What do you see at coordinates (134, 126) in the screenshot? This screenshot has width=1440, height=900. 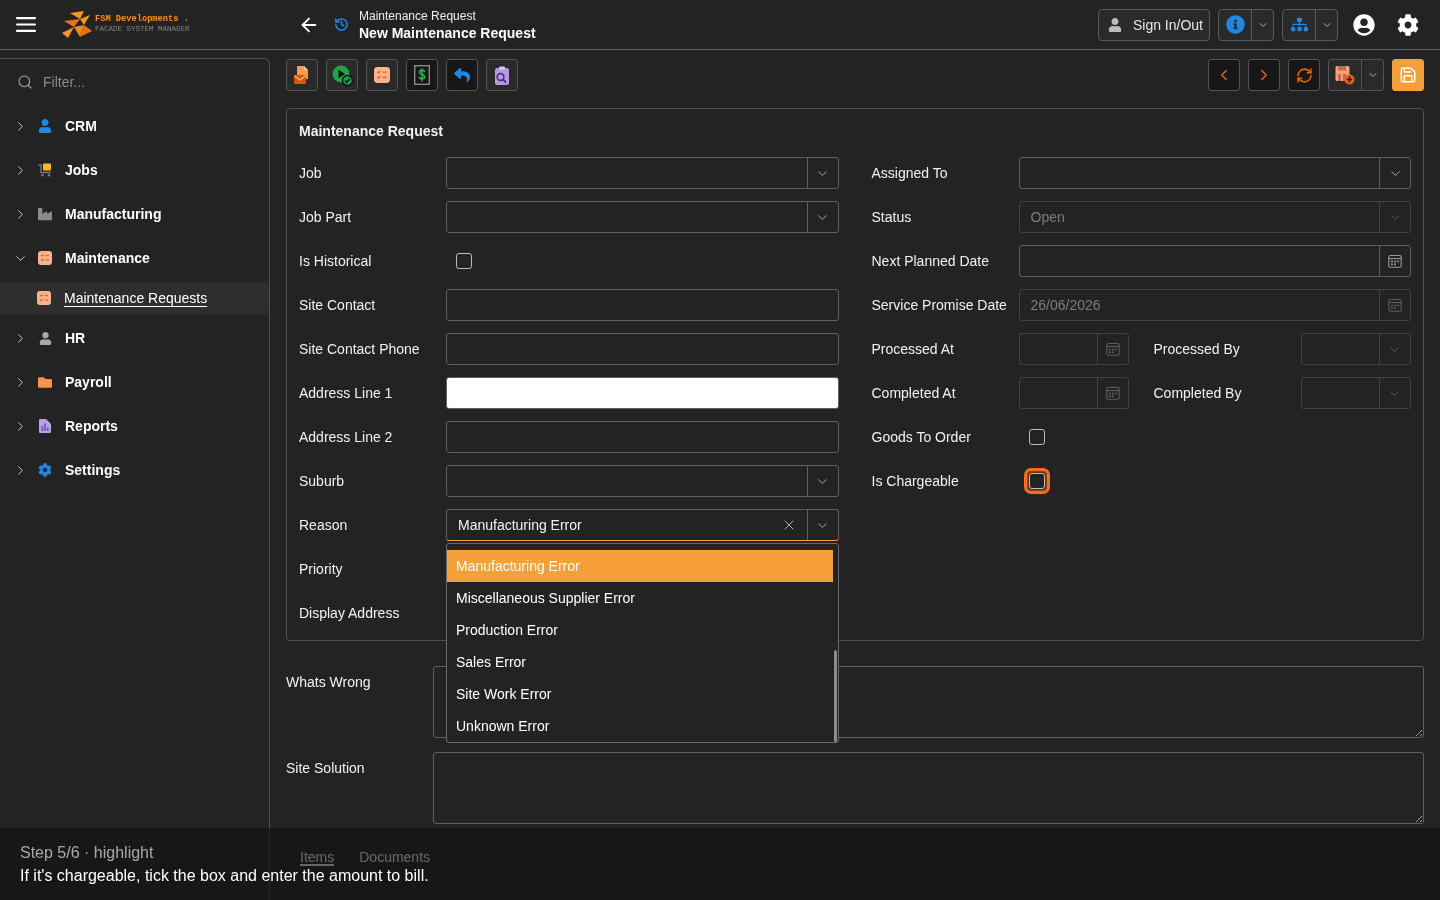 I see `sidebar-item: CRM` at bounding box center [134, 126].